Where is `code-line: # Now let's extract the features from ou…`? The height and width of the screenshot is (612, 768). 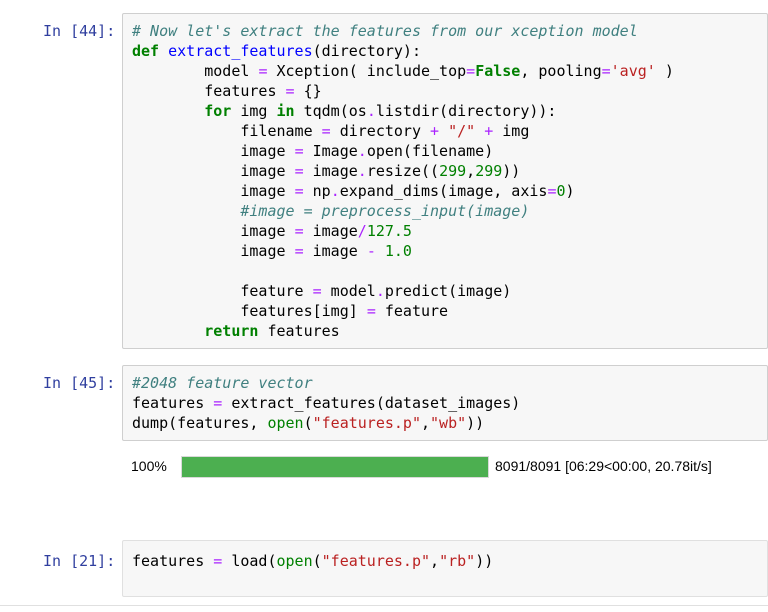
code-line: # Now let's extract the features from ou… is located at coordinates (385, 31).